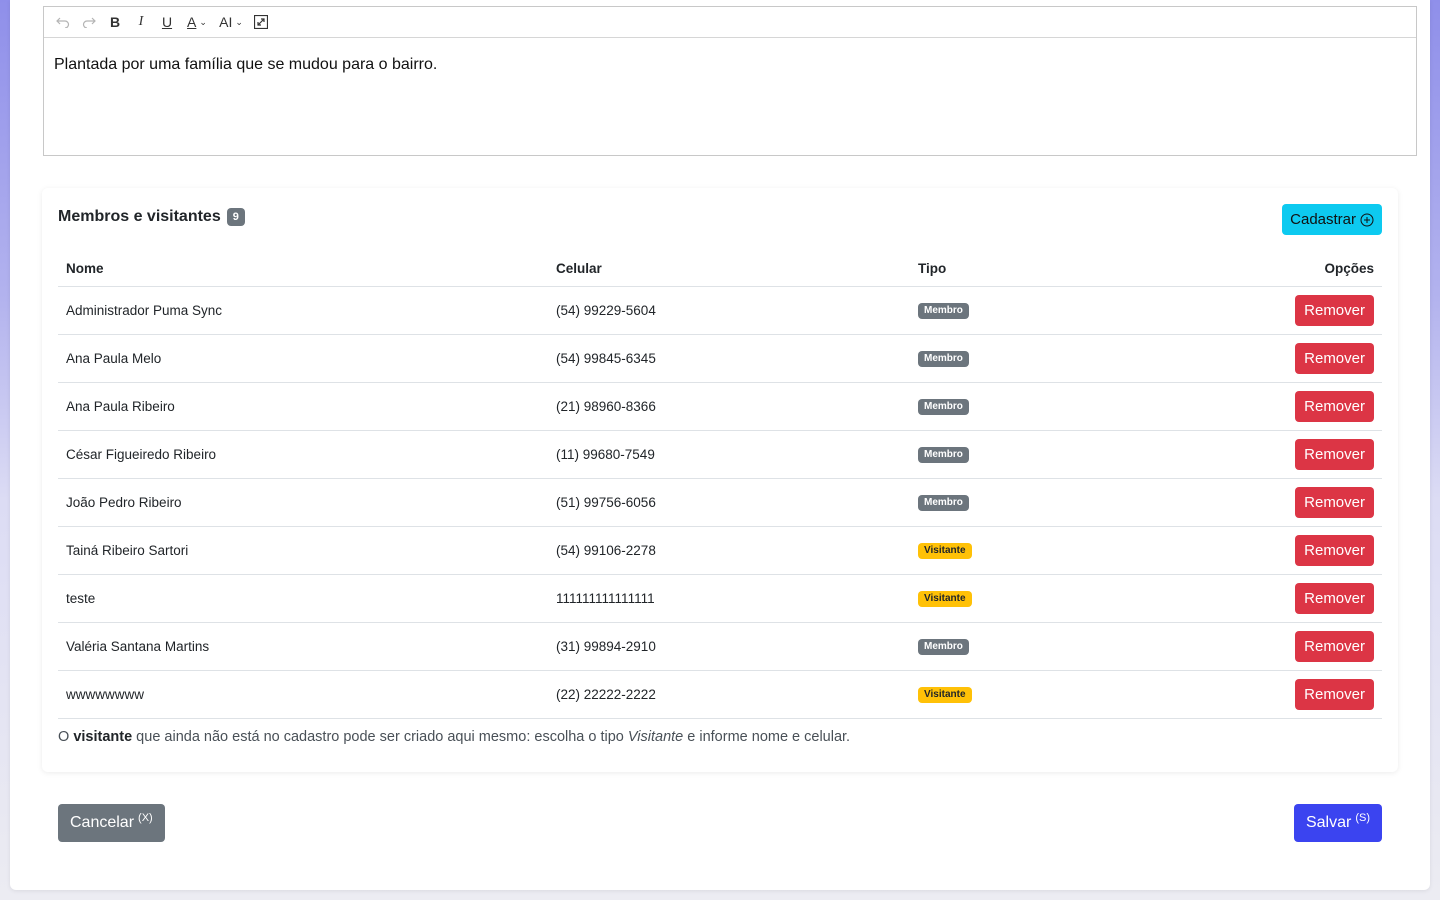 The image size is (1440, 900). I want to click on cell-nome: João Pedro Ribeiro, so click(303, 502).